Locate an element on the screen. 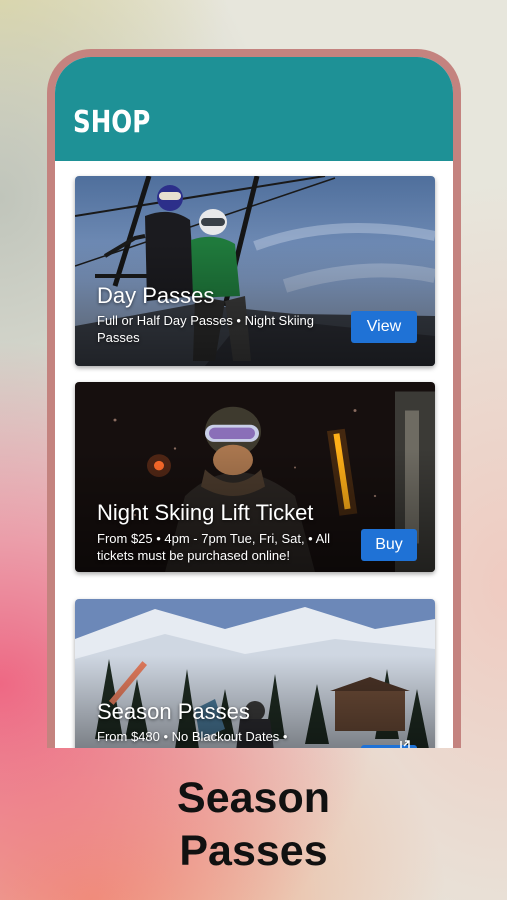  card-overlay is located at coordinates (255, 673).